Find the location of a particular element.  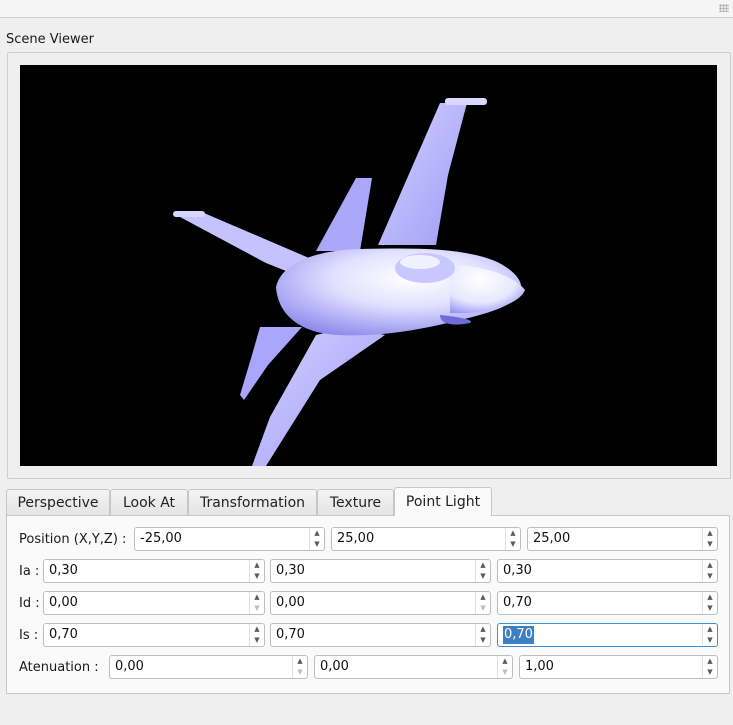

tab-look-at: Look At is located at coordinates (149, 502).